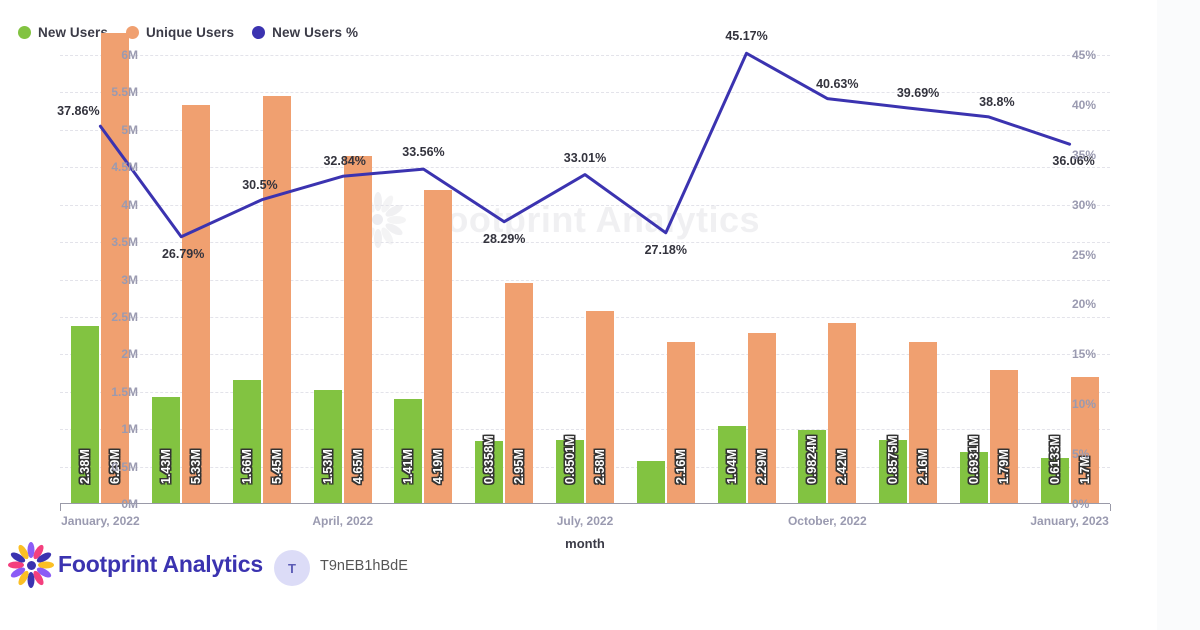 This screenshot has width=1200, height=630. What do you see at coordinates (260, 184) in the screenshot?
I see `line-point-label-2: 30.5%` at bounding box center [260, 184].